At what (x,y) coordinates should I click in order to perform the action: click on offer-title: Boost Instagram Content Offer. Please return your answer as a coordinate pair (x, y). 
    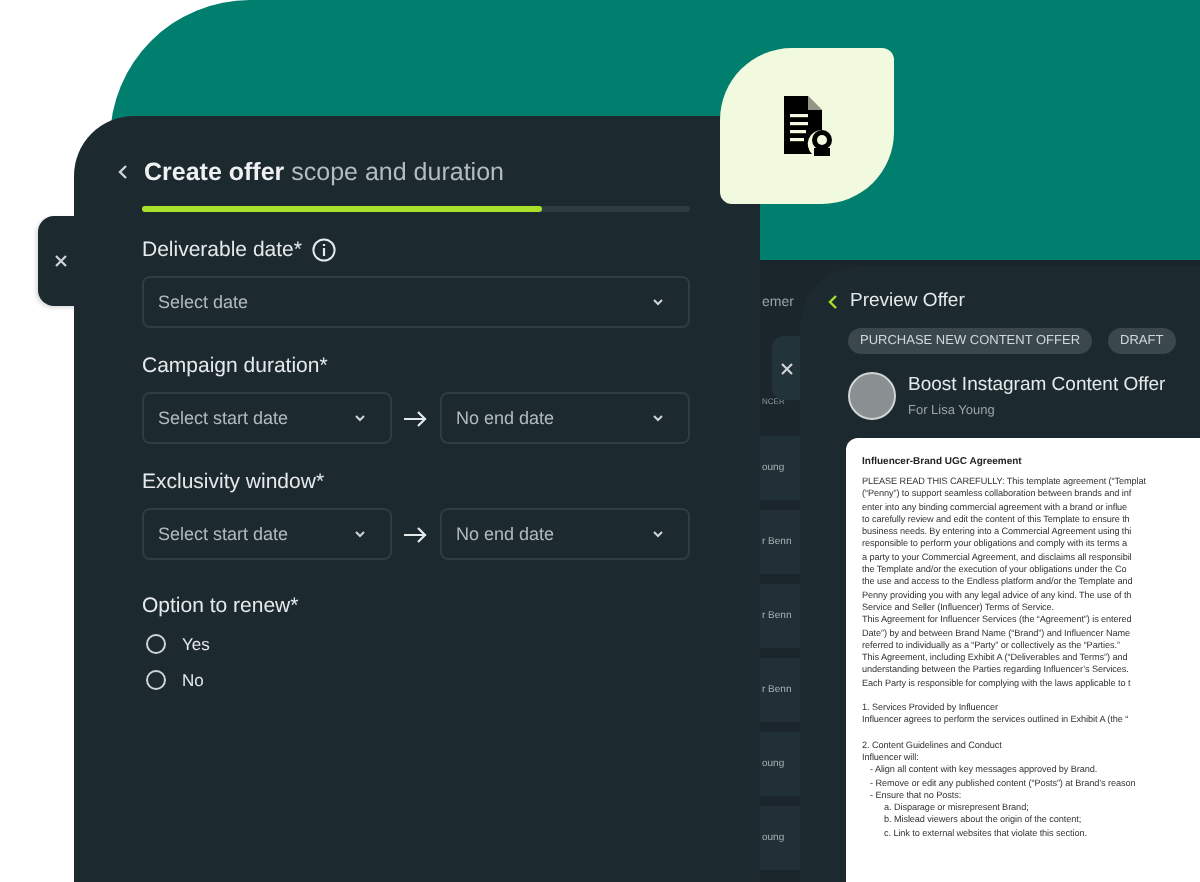
    Looking at the image, I should click on (1037, 385).